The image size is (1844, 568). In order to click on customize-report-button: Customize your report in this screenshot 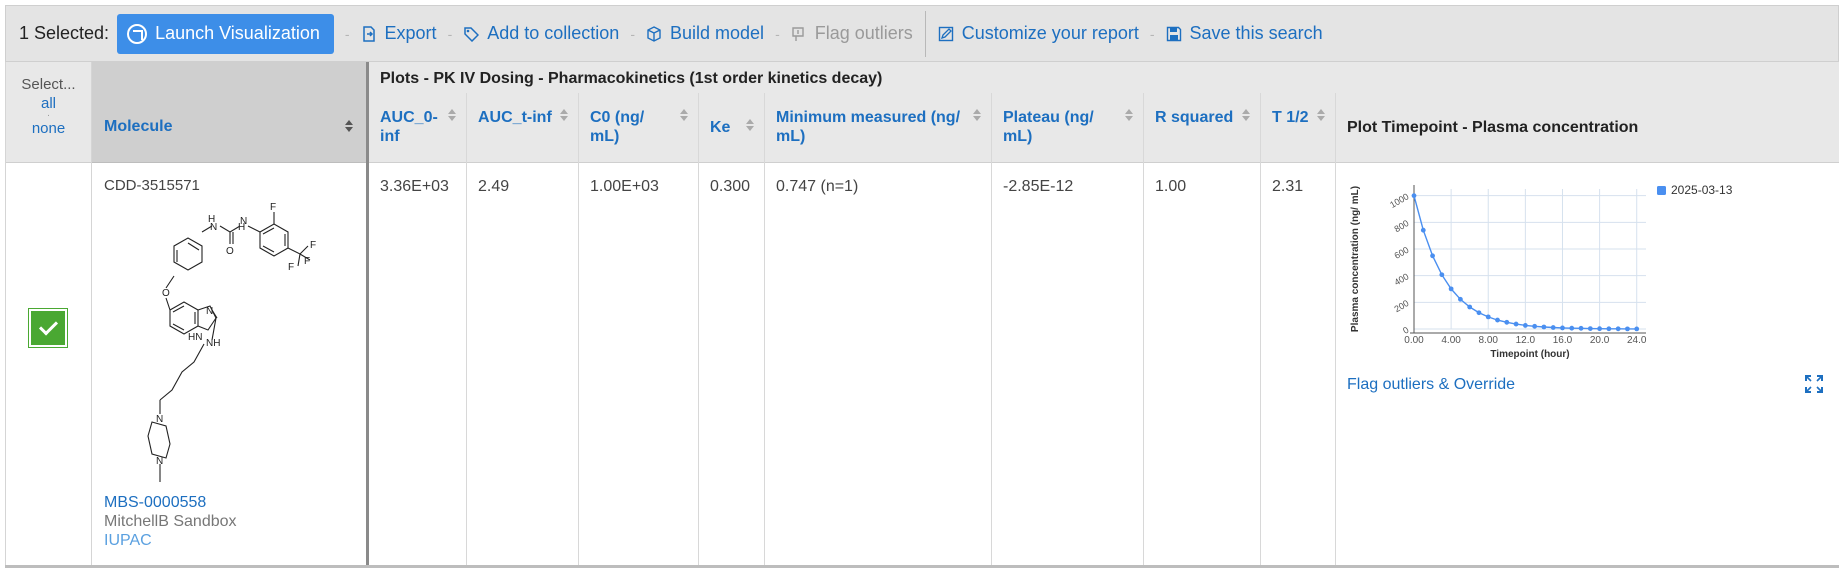, I will do `click(1038, 33)`.